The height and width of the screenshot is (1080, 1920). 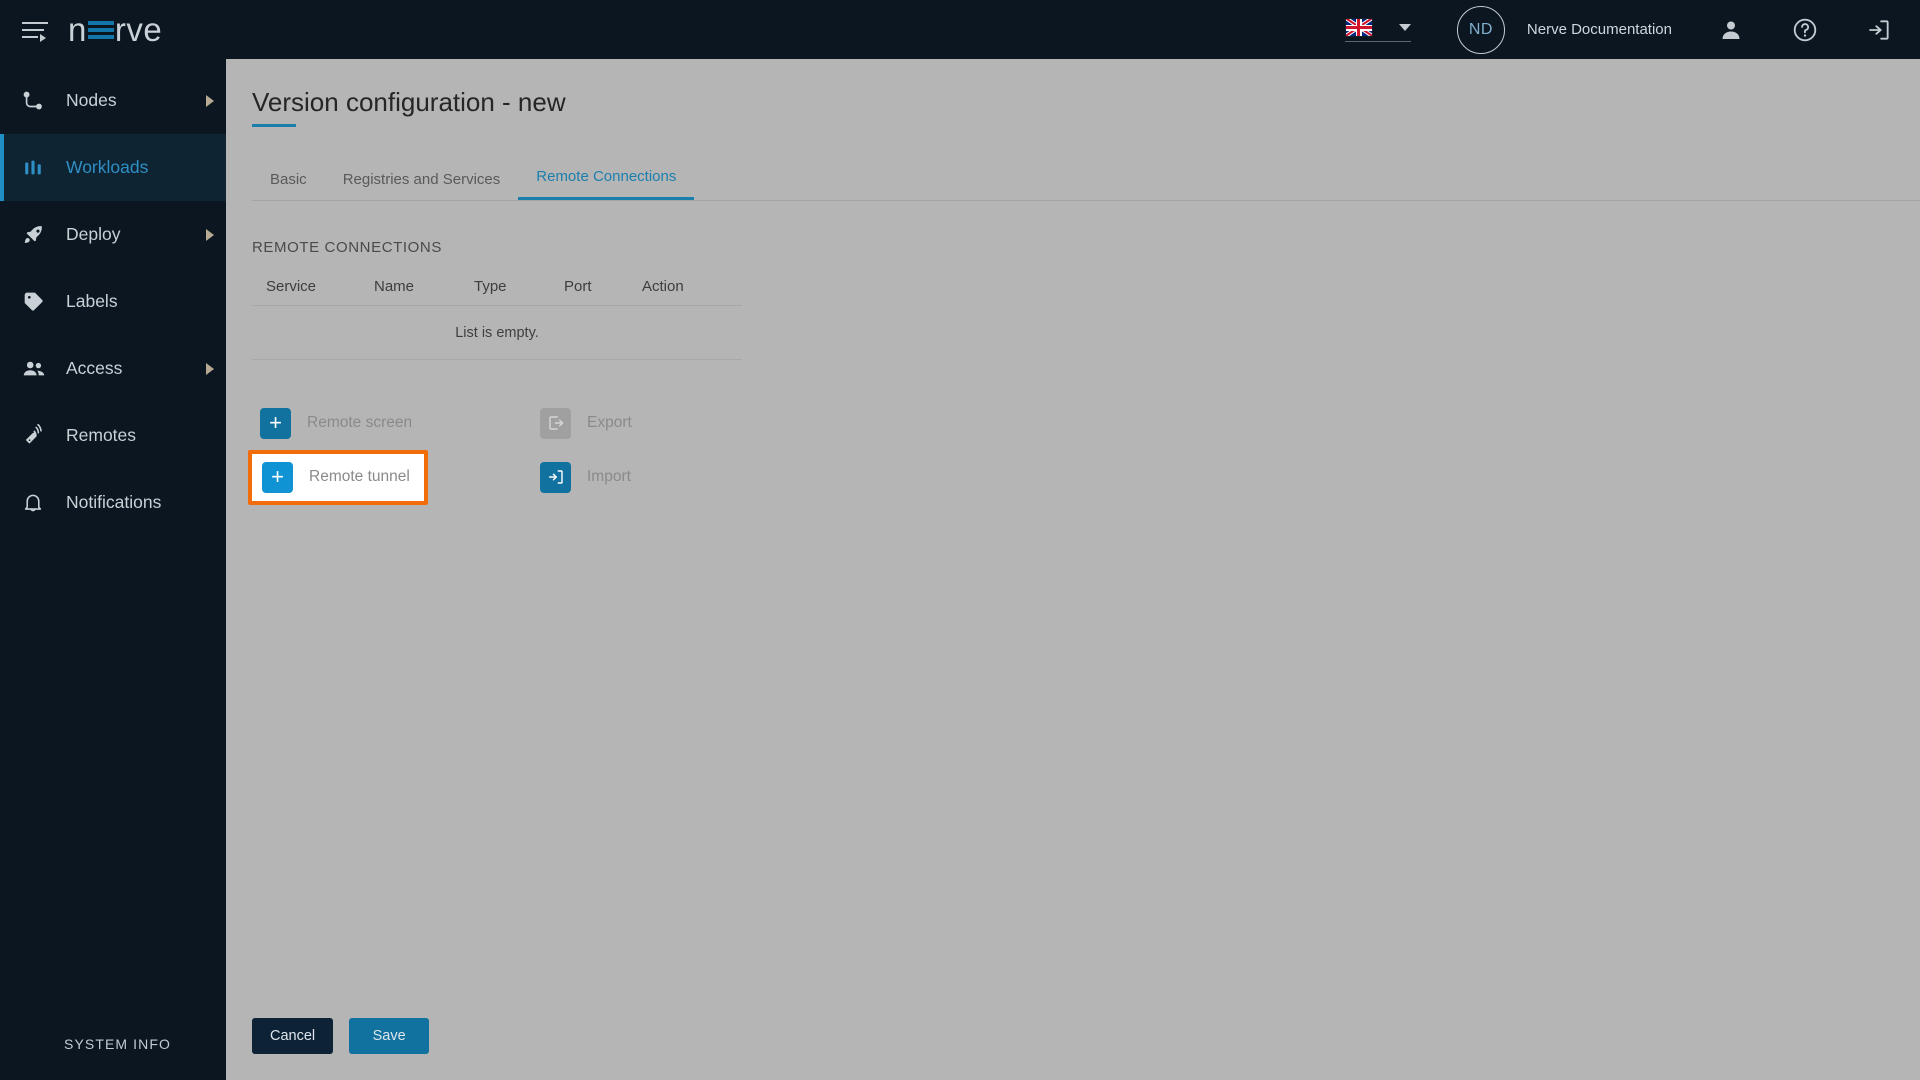 I want to click on sidebar-item-label: Deploy, so click(x=93, y=234).